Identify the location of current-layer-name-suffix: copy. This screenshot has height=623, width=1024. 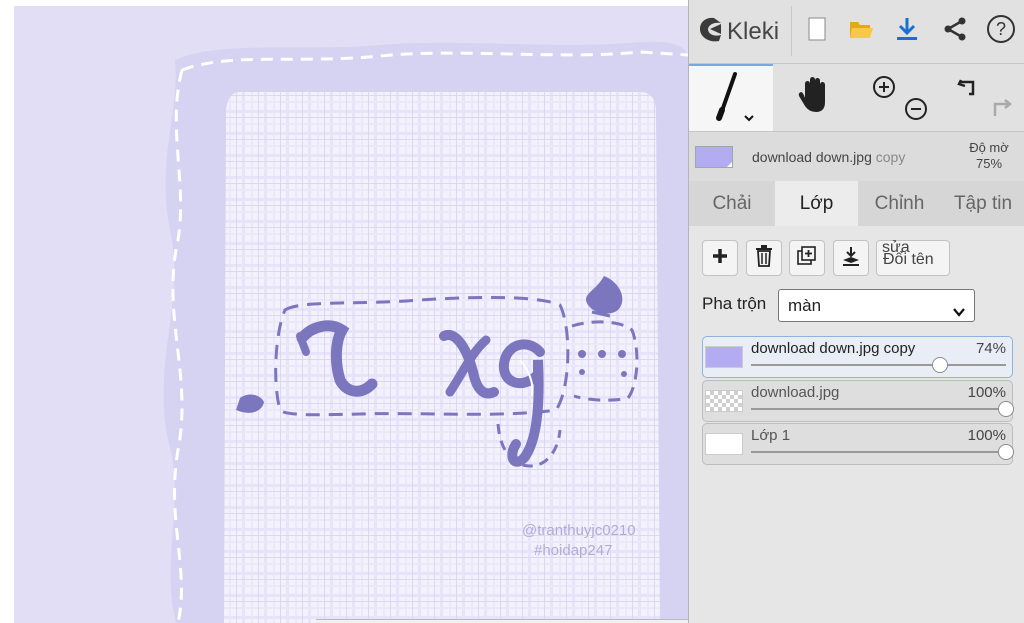
(890, 157).